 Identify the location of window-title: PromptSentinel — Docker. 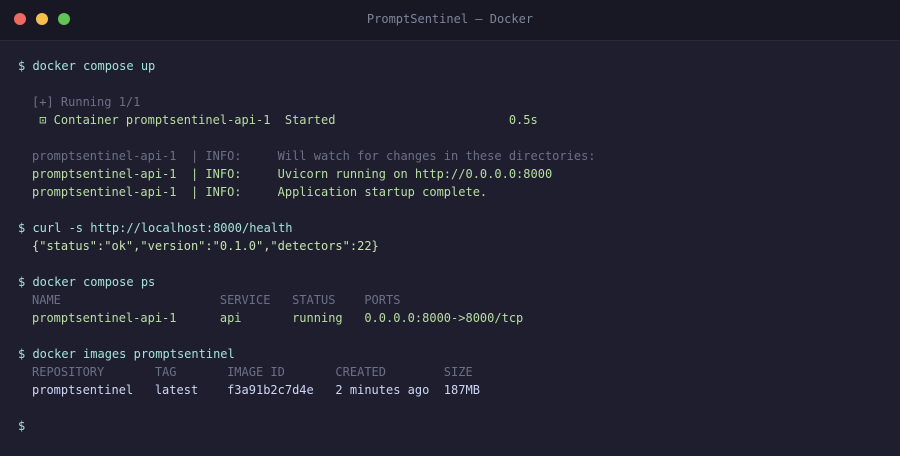
(450, 19).